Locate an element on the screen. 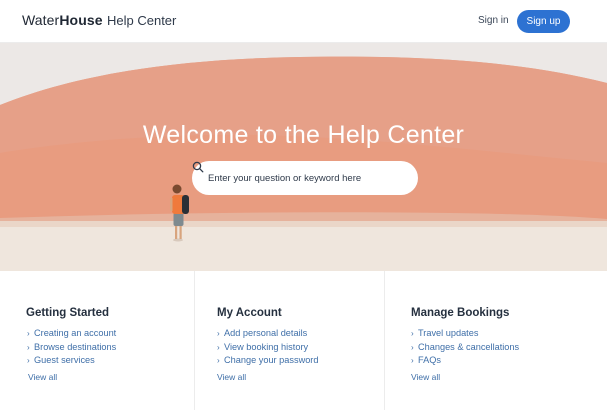 The image size is (607, 410). section-link-label: Add personal details is located at coordinates (266, 333).